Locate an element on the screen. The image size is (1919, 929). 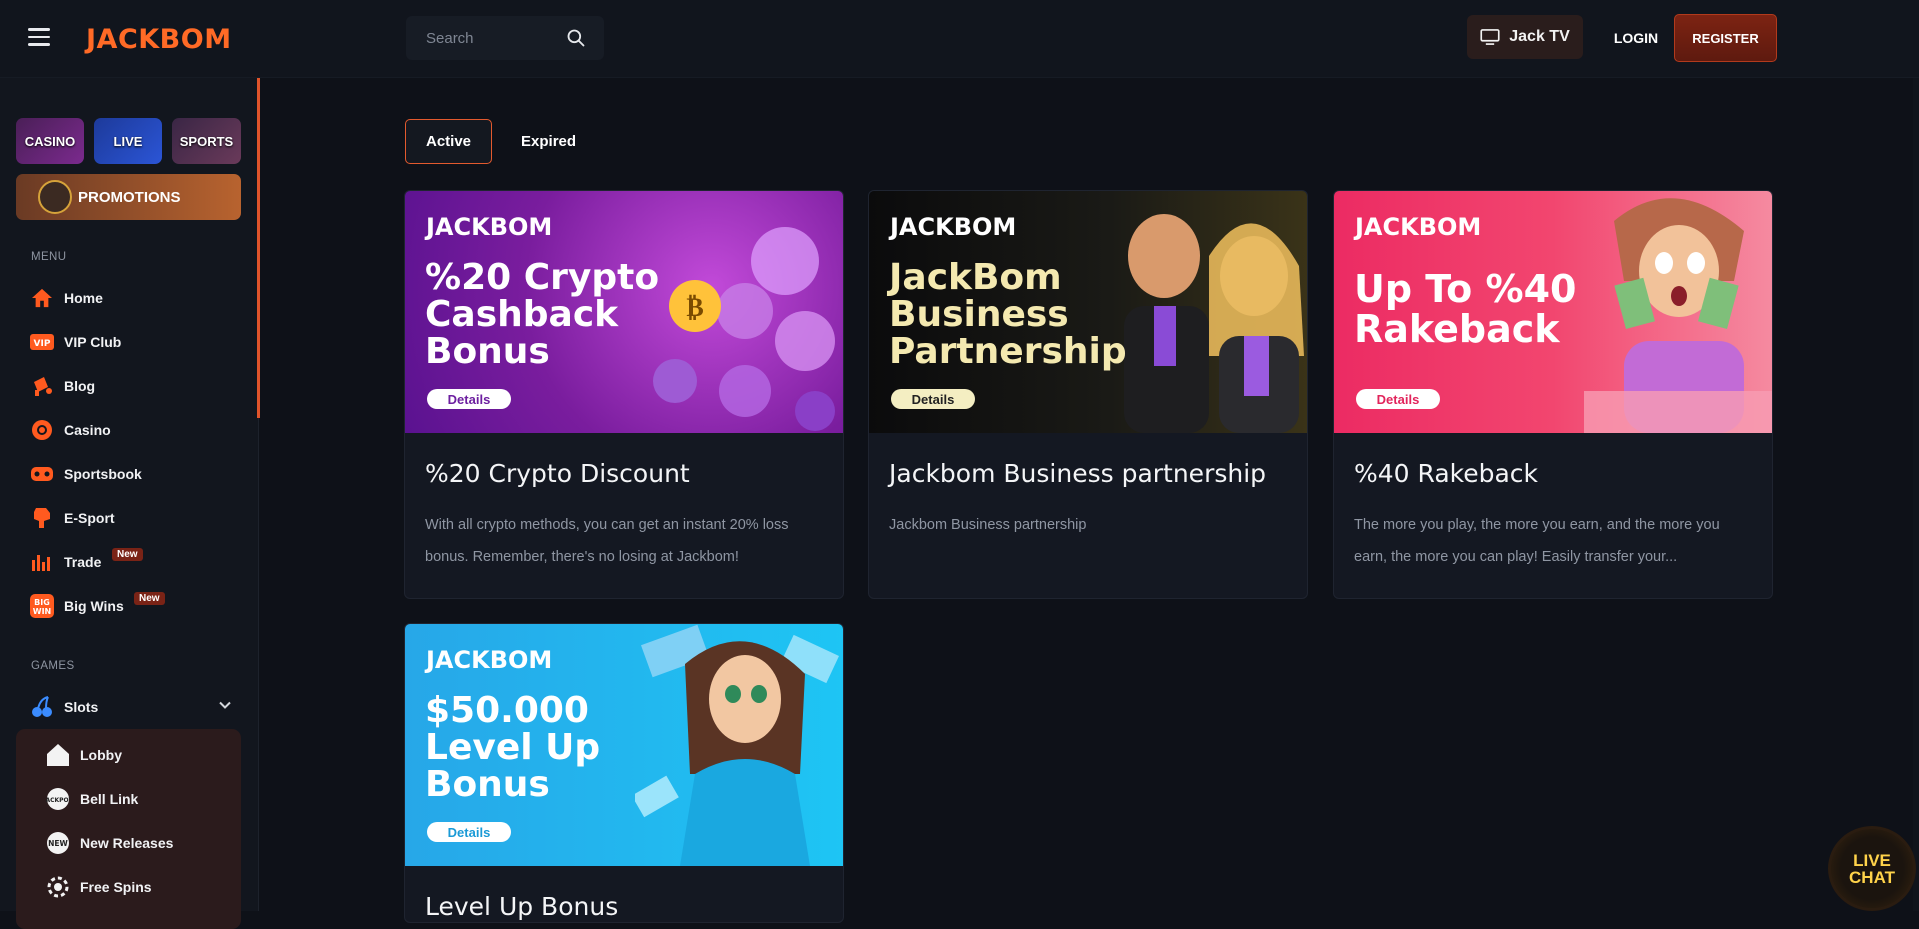
sidebar-item-label: Trade is located at coordinates (83, 562).